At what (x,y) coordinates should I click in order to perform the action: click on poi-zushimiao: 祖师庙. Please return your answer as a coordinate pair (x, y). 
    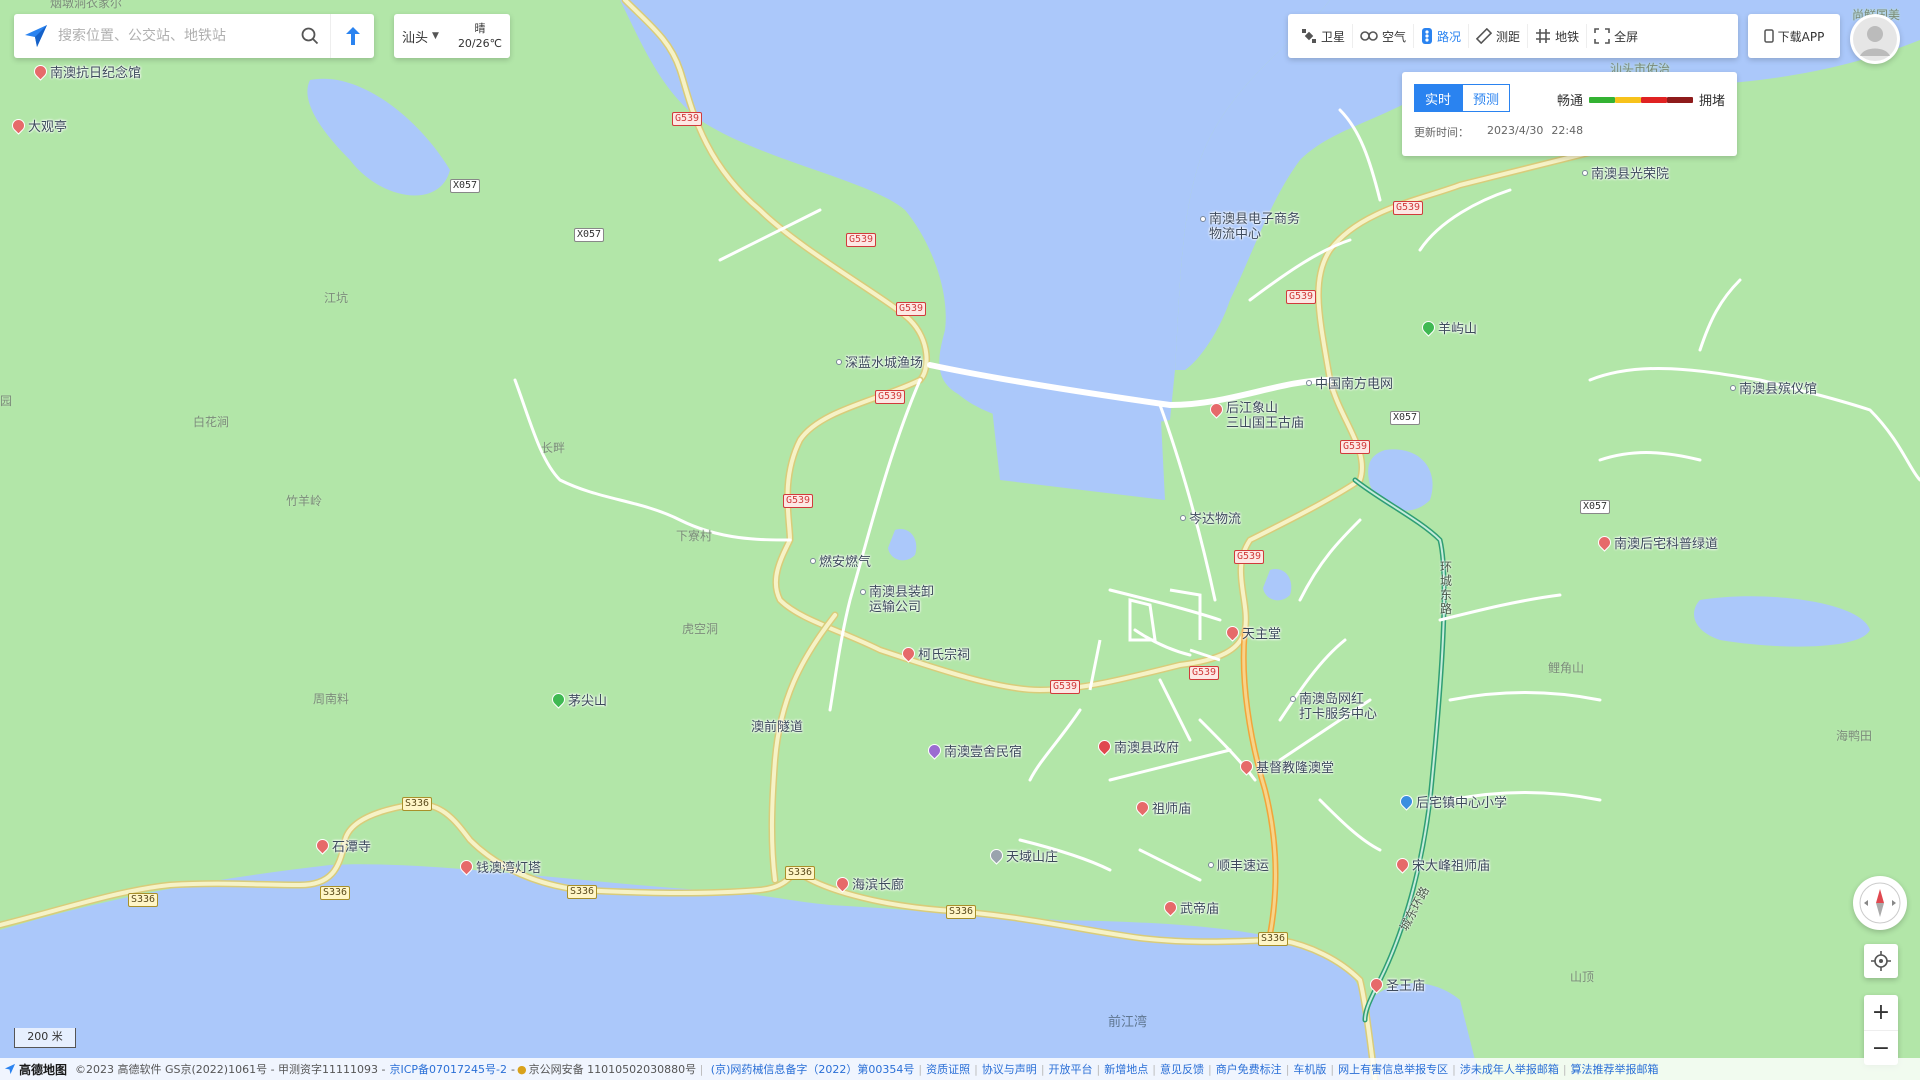
    Looking at the image, I should click on (1162, 807).